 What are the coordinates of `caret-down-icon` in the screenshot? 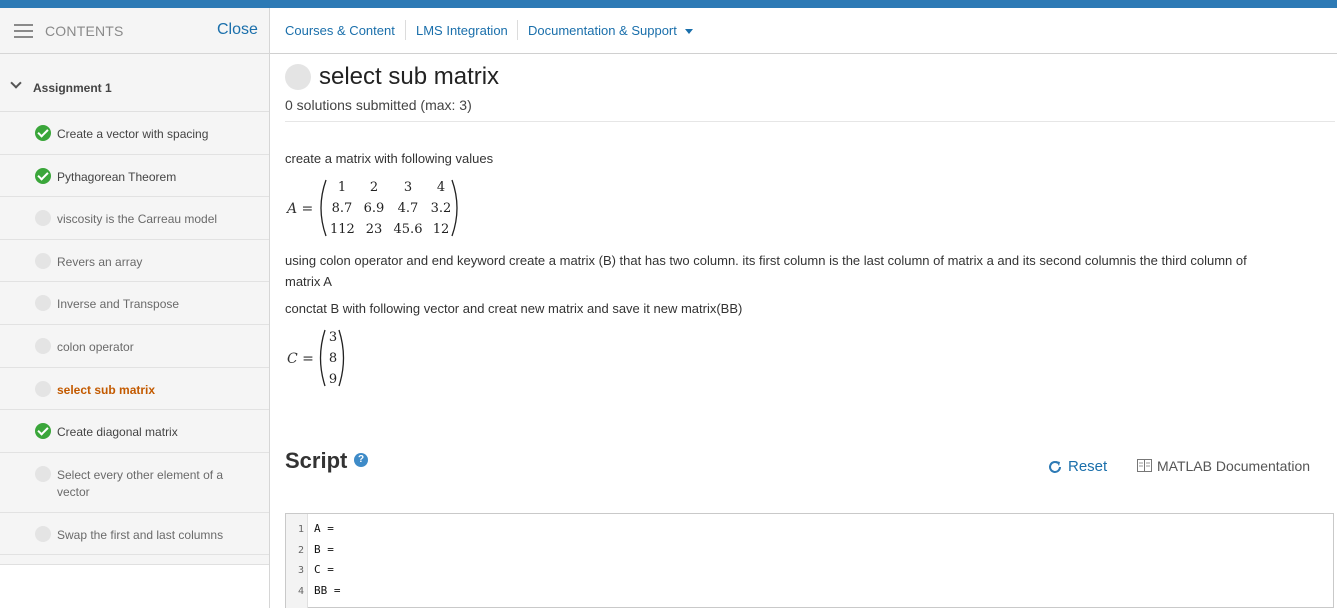 It's located at (689, 31).